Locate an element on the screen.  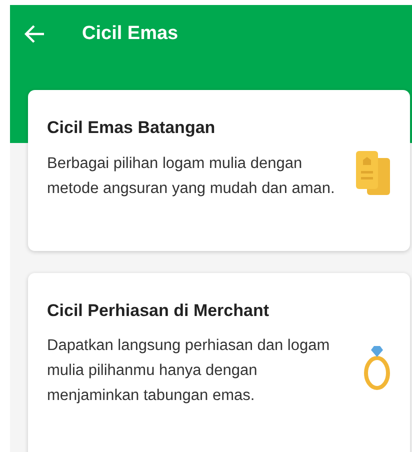
bullion-bars-icon is located at coordinates (373, 173).